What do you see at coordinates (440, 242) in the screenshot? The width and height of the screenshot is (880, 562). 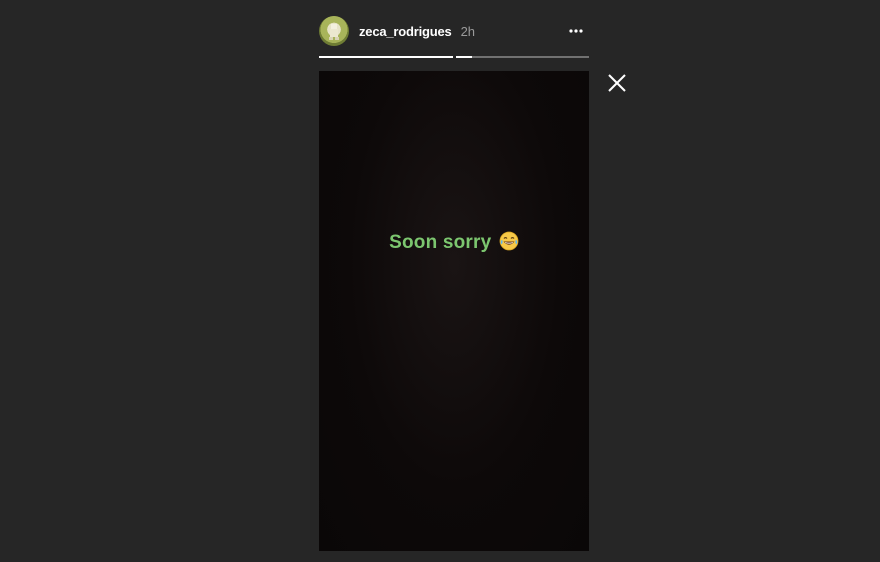 I see `story-text: Soon sorry` at bounding box center [440, 242].